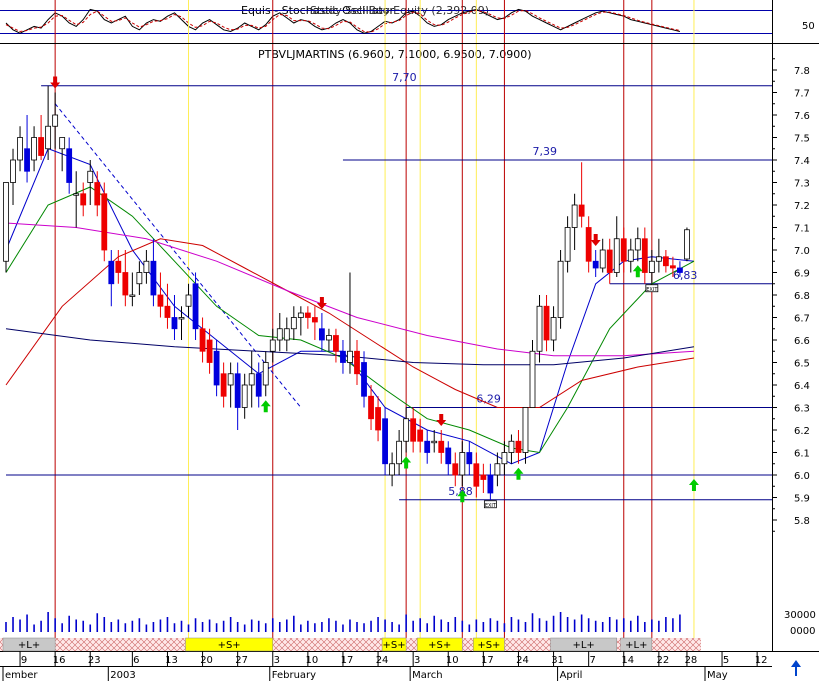 The height and width of the screenshot is (685, 819). Describe the element at coordinates (350, 644) in the screenshot. I see `trade-bands: +L+ +S+ +S+ +S+ +S+ +L+ +L+` at that location.